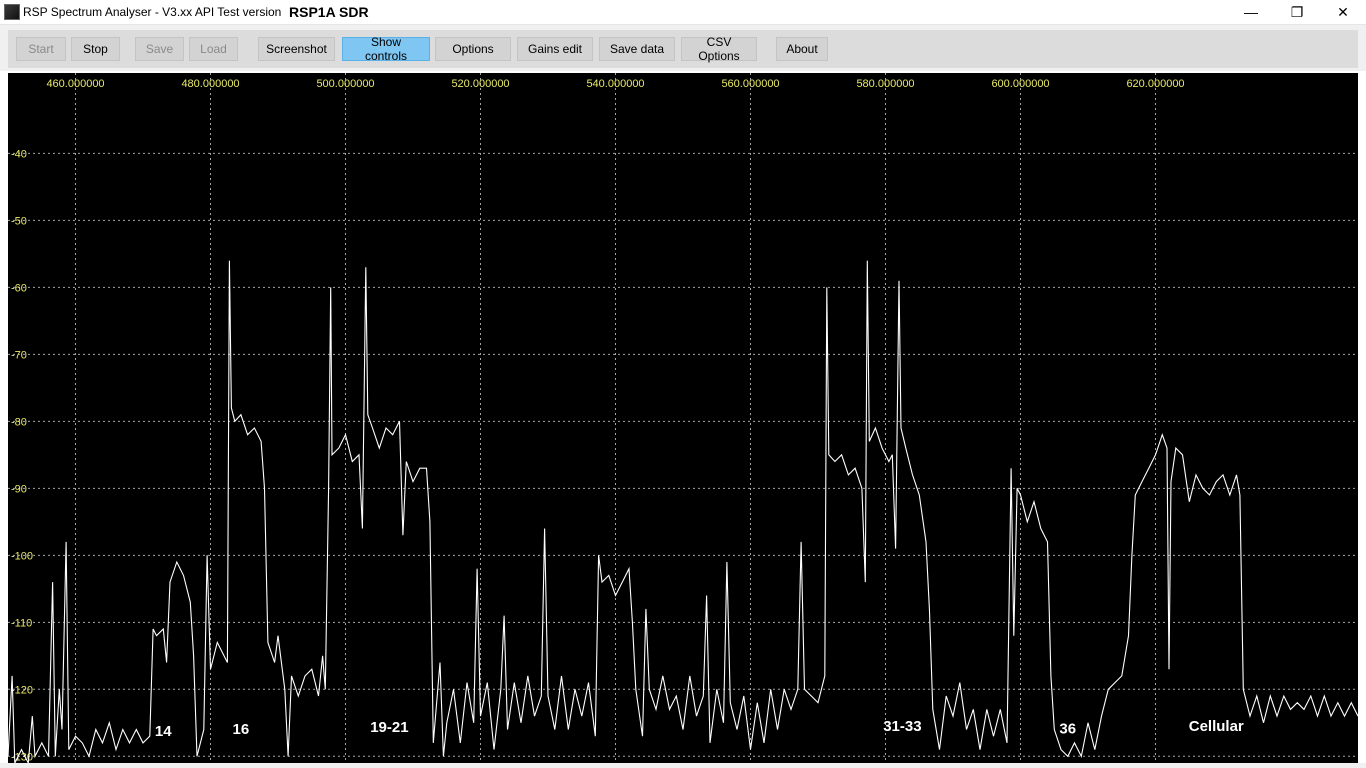 The image size is (1366, 768). What do you see at coordinates (19, 355) in the screenshot?
I see `y-tick-label: -70` at bounding box center [19, 355].